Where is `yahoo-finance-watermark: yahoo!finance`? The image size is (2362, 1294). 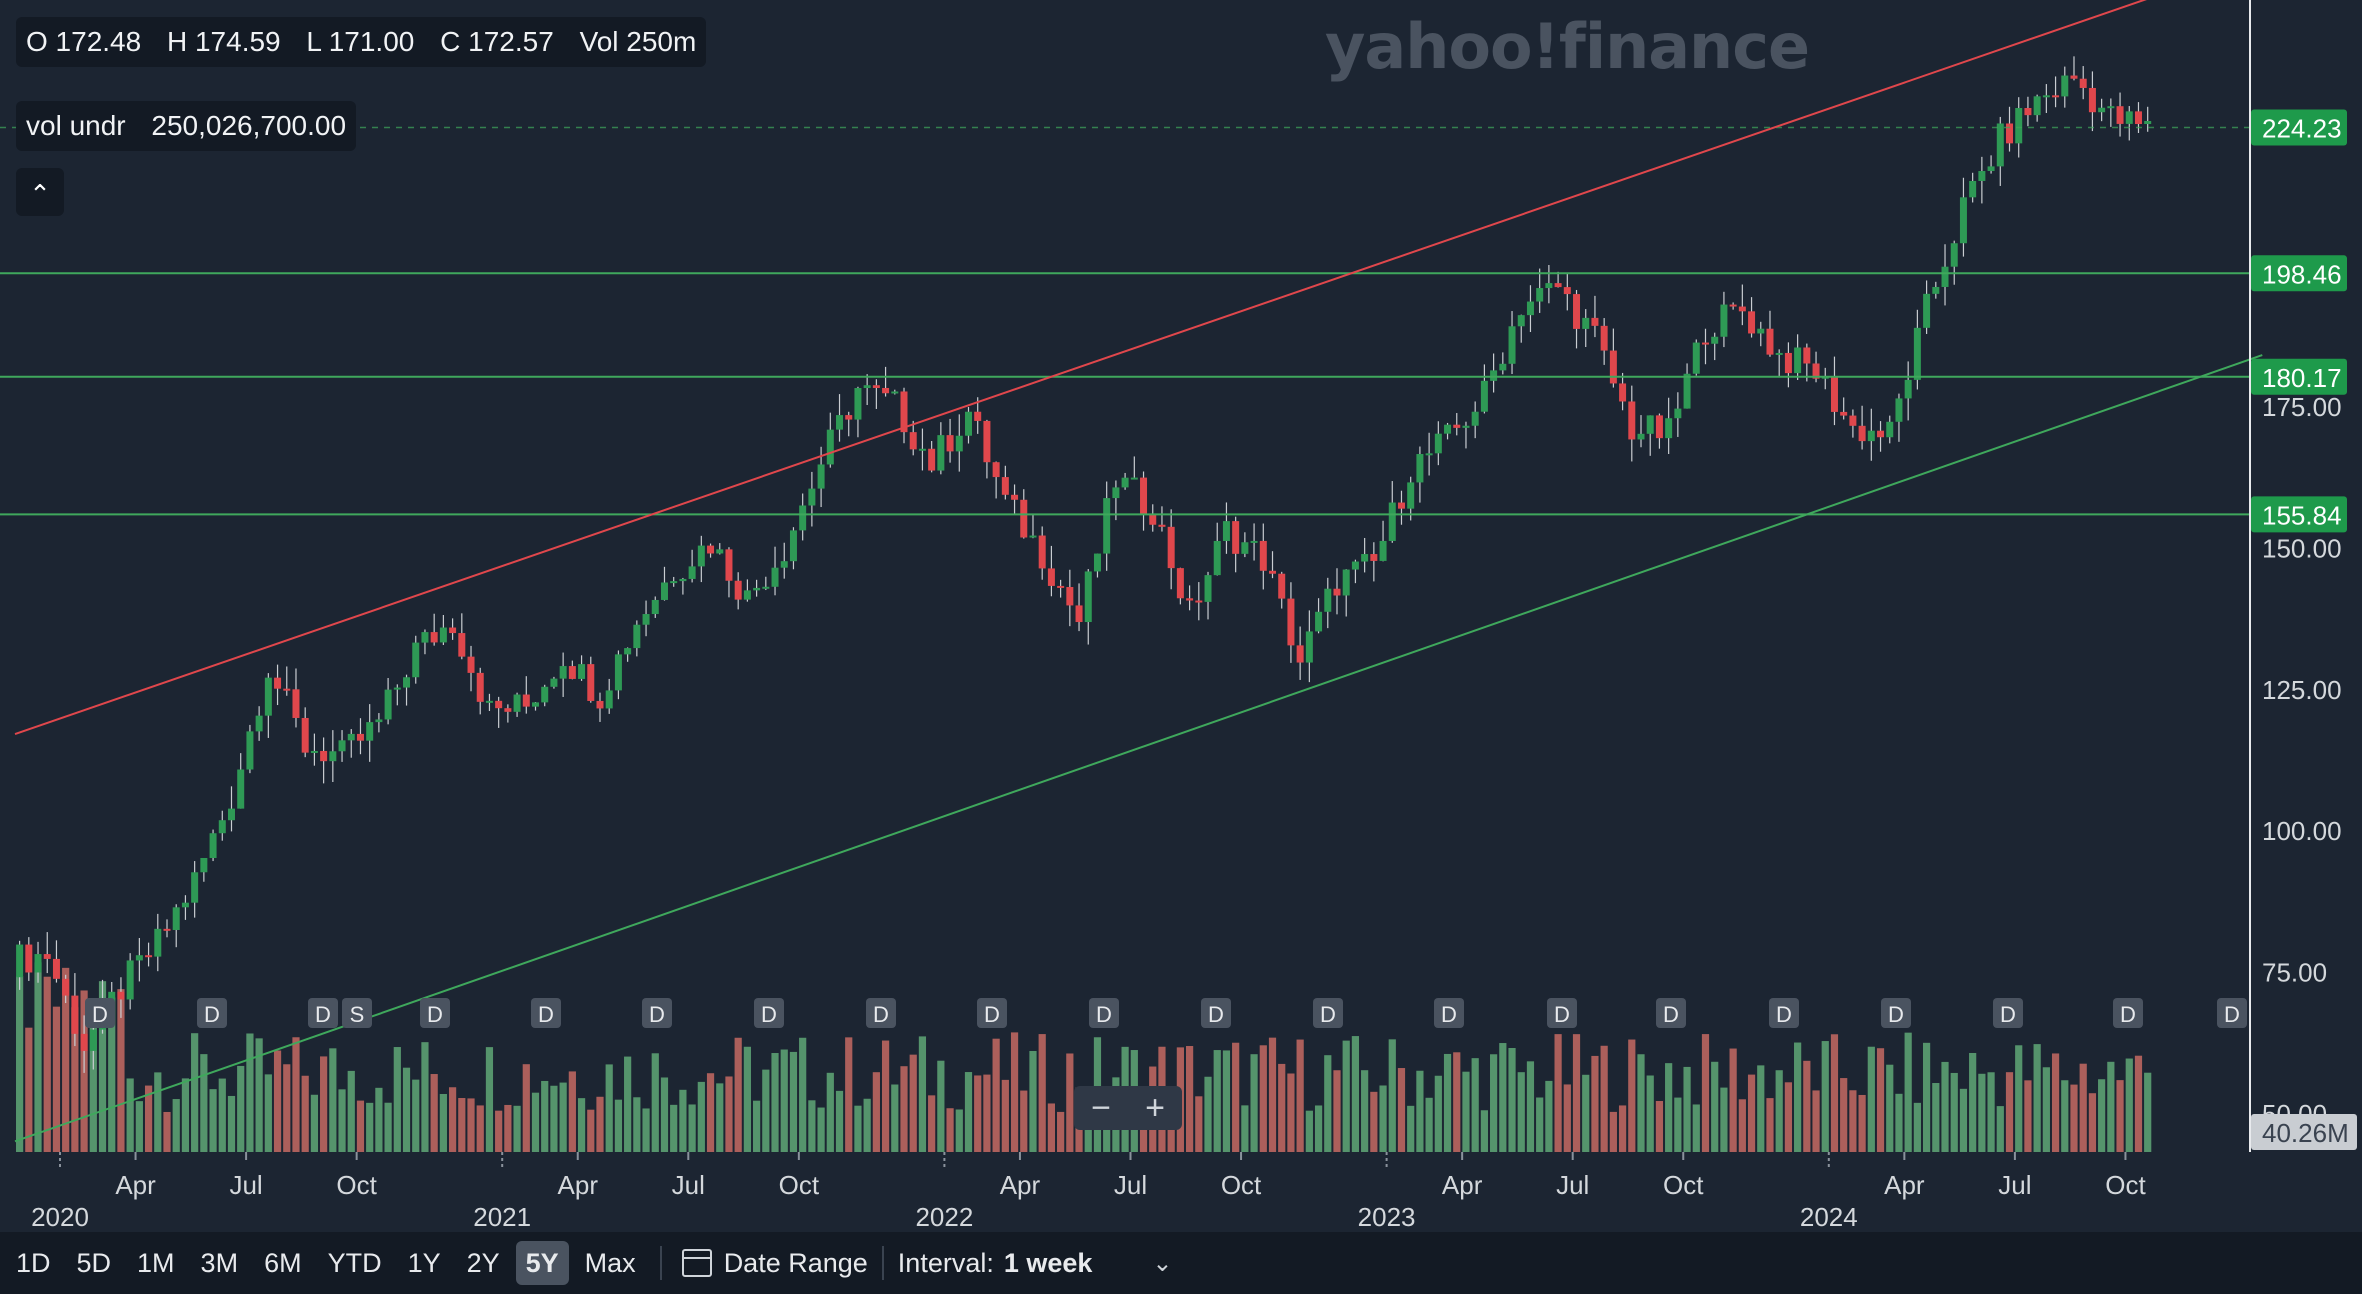
yahoo-finance-watermark: yahoo!finance is located at coordinates (1567, 46).